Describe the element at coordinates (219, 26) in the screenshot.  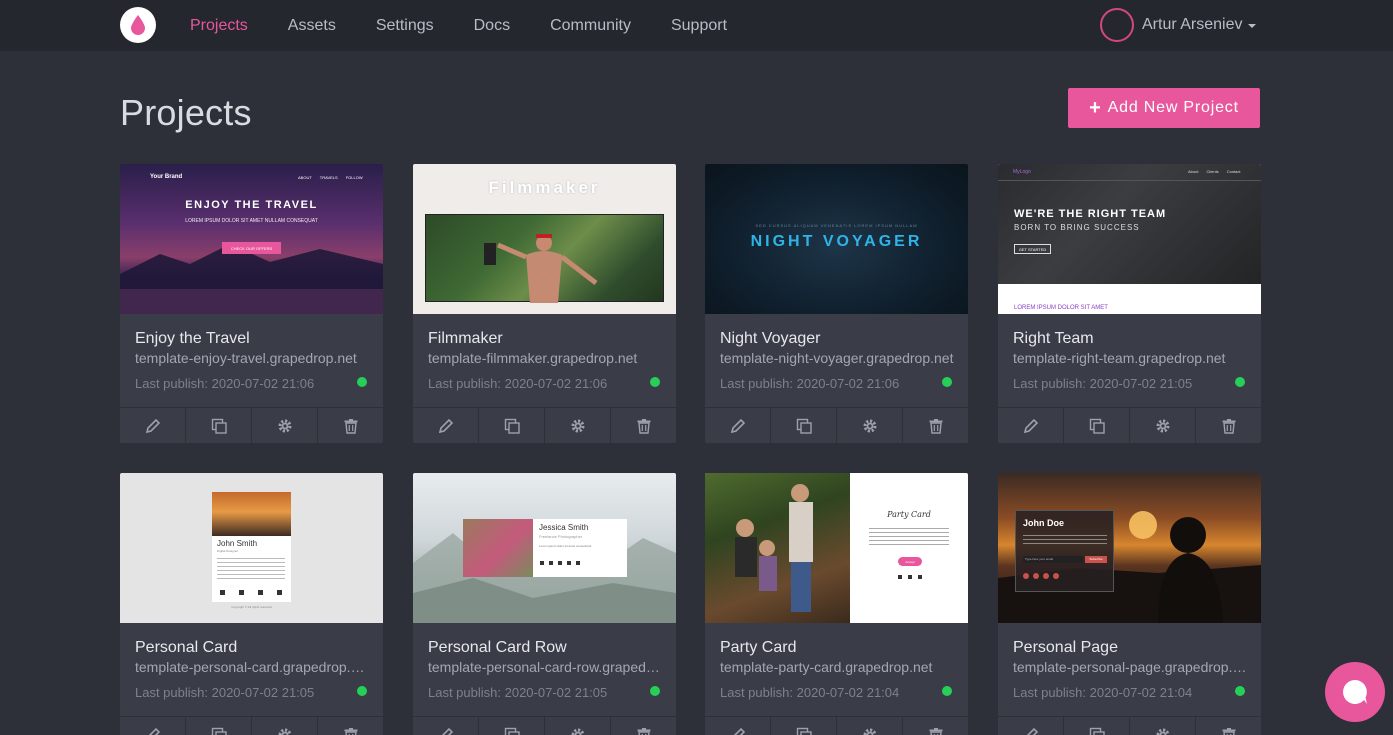
I see `nav-projects: Projects` at that location.